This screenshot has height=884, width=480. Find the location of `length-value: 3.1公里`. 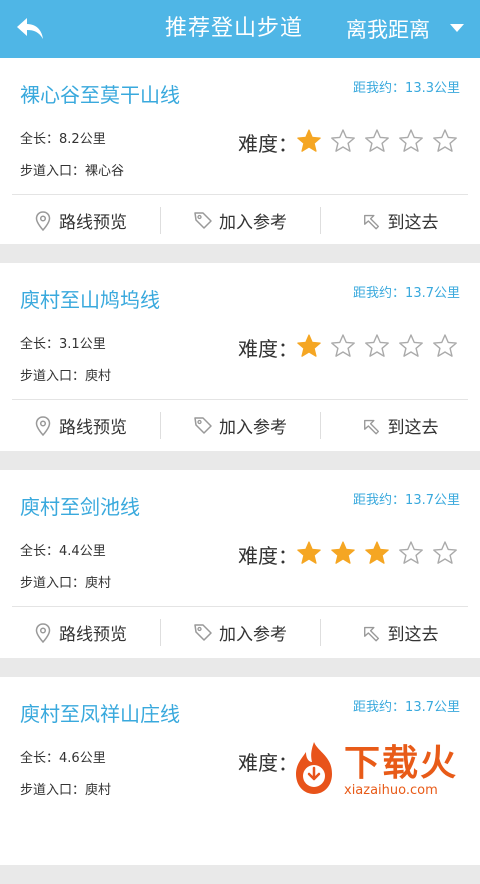

length-value: 3.1公里 is located at coordinates (82, 344).